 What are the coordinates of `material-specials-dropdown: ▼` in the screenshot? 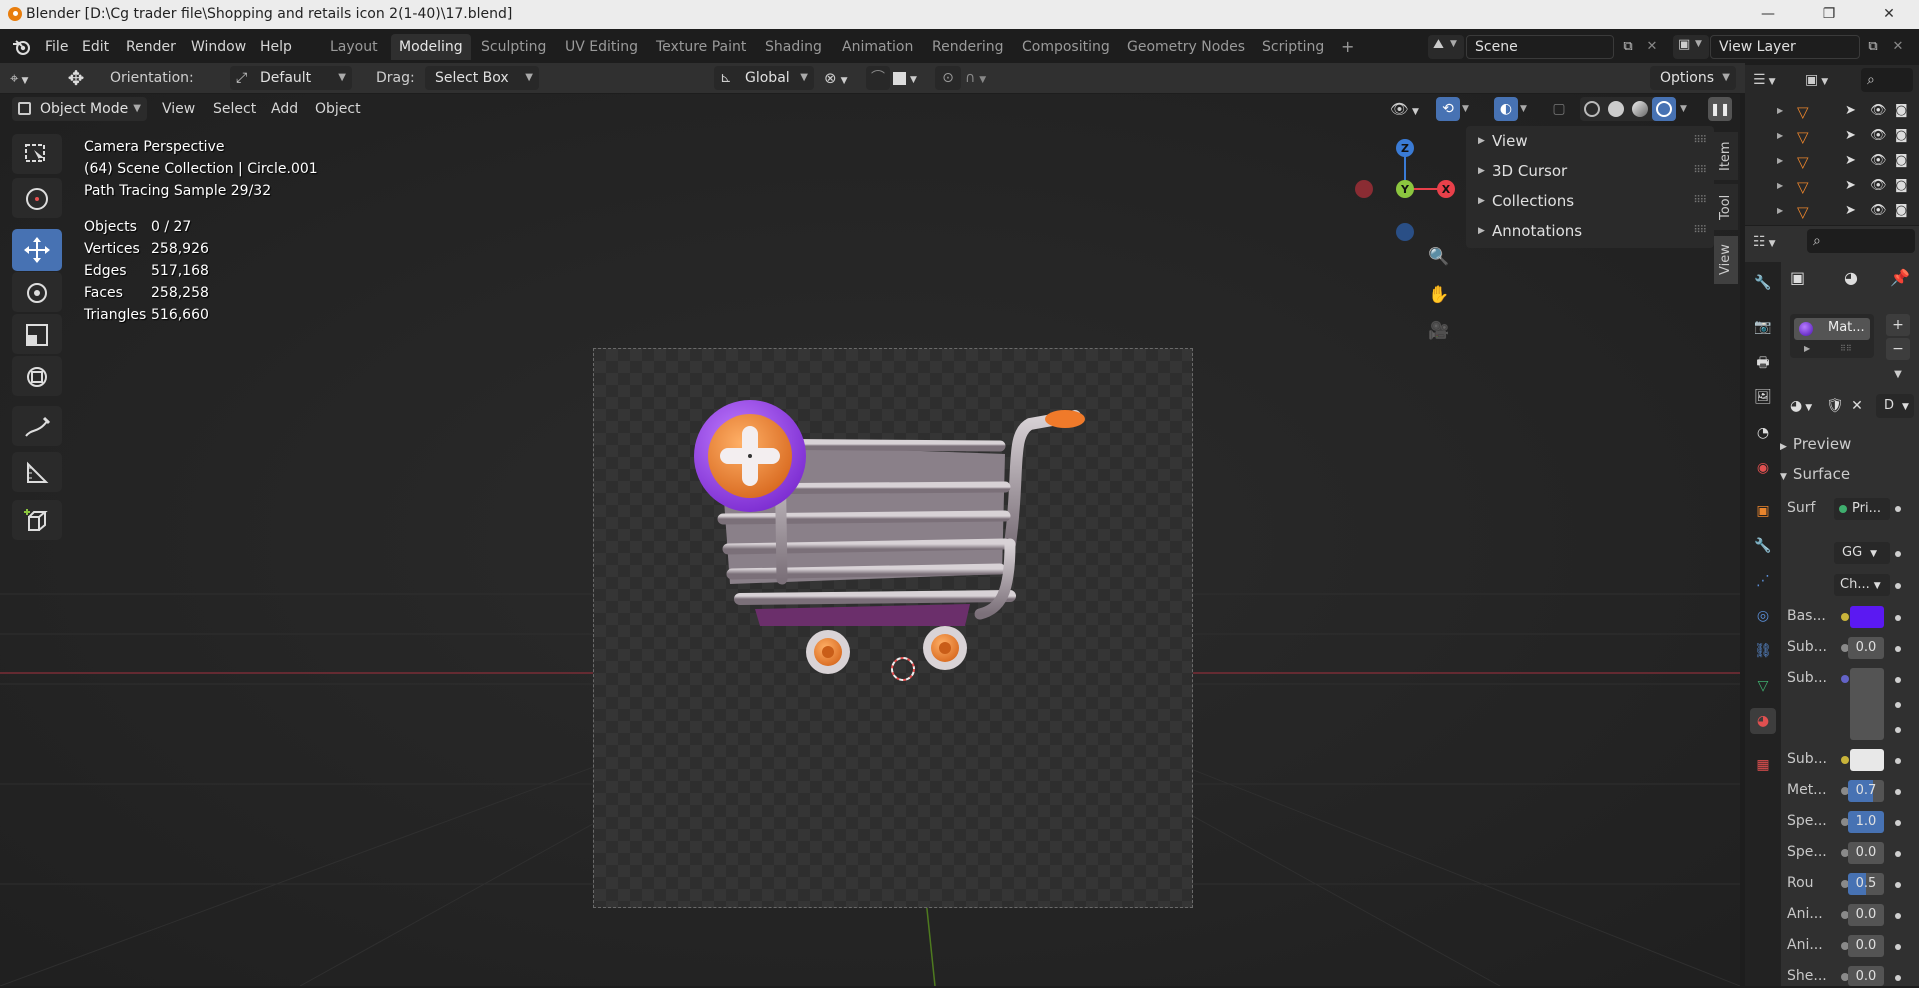 It's located at (1898, 375).